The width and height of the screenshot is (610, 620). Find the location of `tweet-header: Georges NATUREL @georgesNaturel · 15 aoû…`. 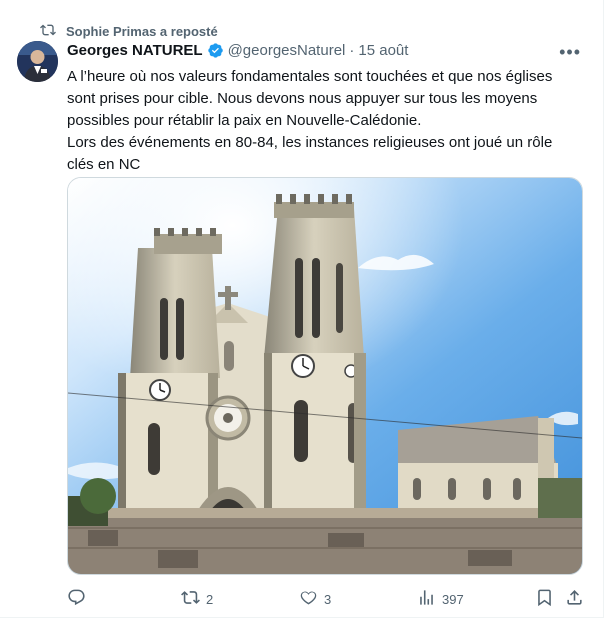

tweet-header: Georges NATUREL @georgesNaturel · 15 aoû… is located at coordinates (237, 50).